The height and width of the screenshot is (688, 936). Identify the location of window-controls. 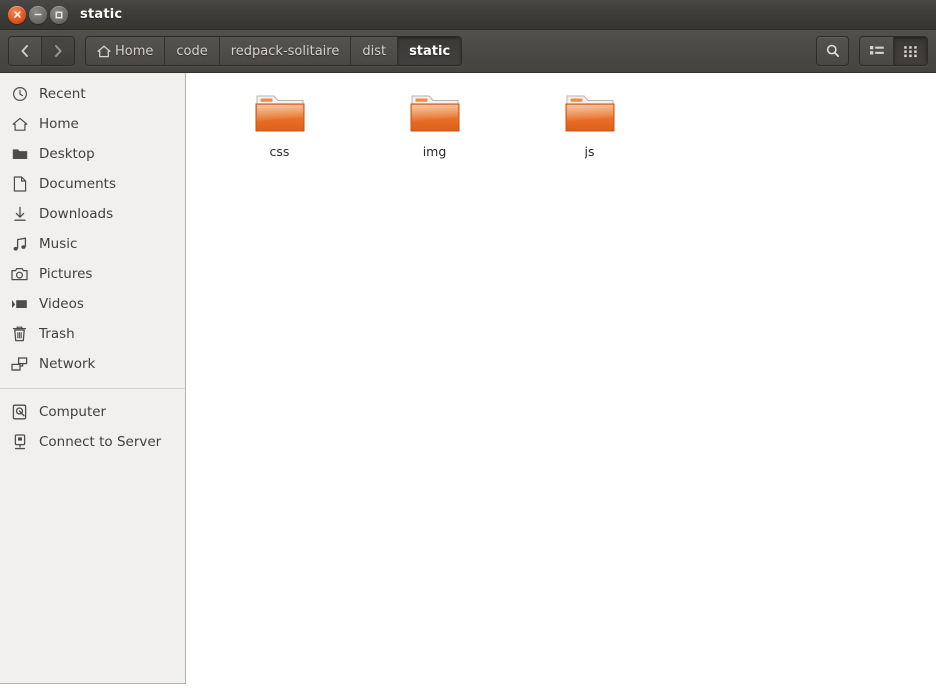
(38, 14).